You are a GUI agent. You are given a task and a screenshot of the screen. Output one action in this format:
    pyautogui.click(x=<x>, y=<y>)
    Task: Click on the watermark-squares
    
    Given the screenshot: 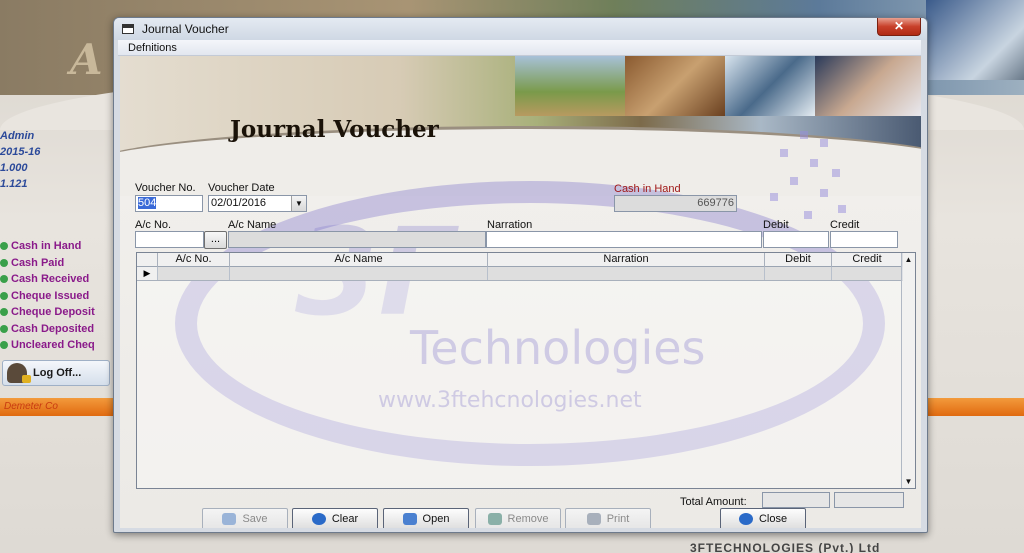 What is the action you would take?
    pyautogui.click(x=805, y=176)
    